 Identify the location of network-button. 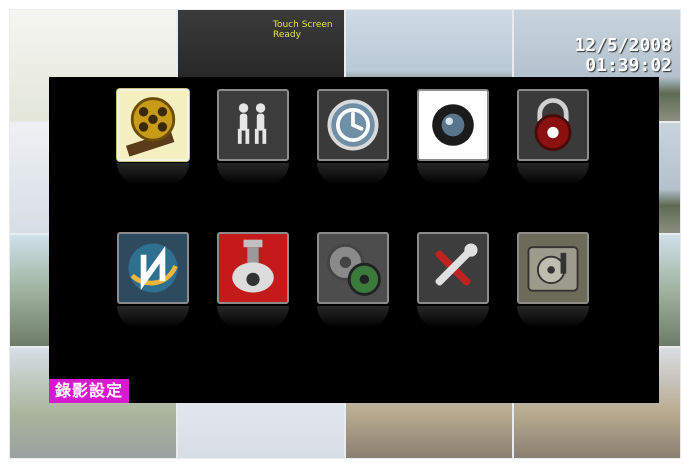
(153, 268).